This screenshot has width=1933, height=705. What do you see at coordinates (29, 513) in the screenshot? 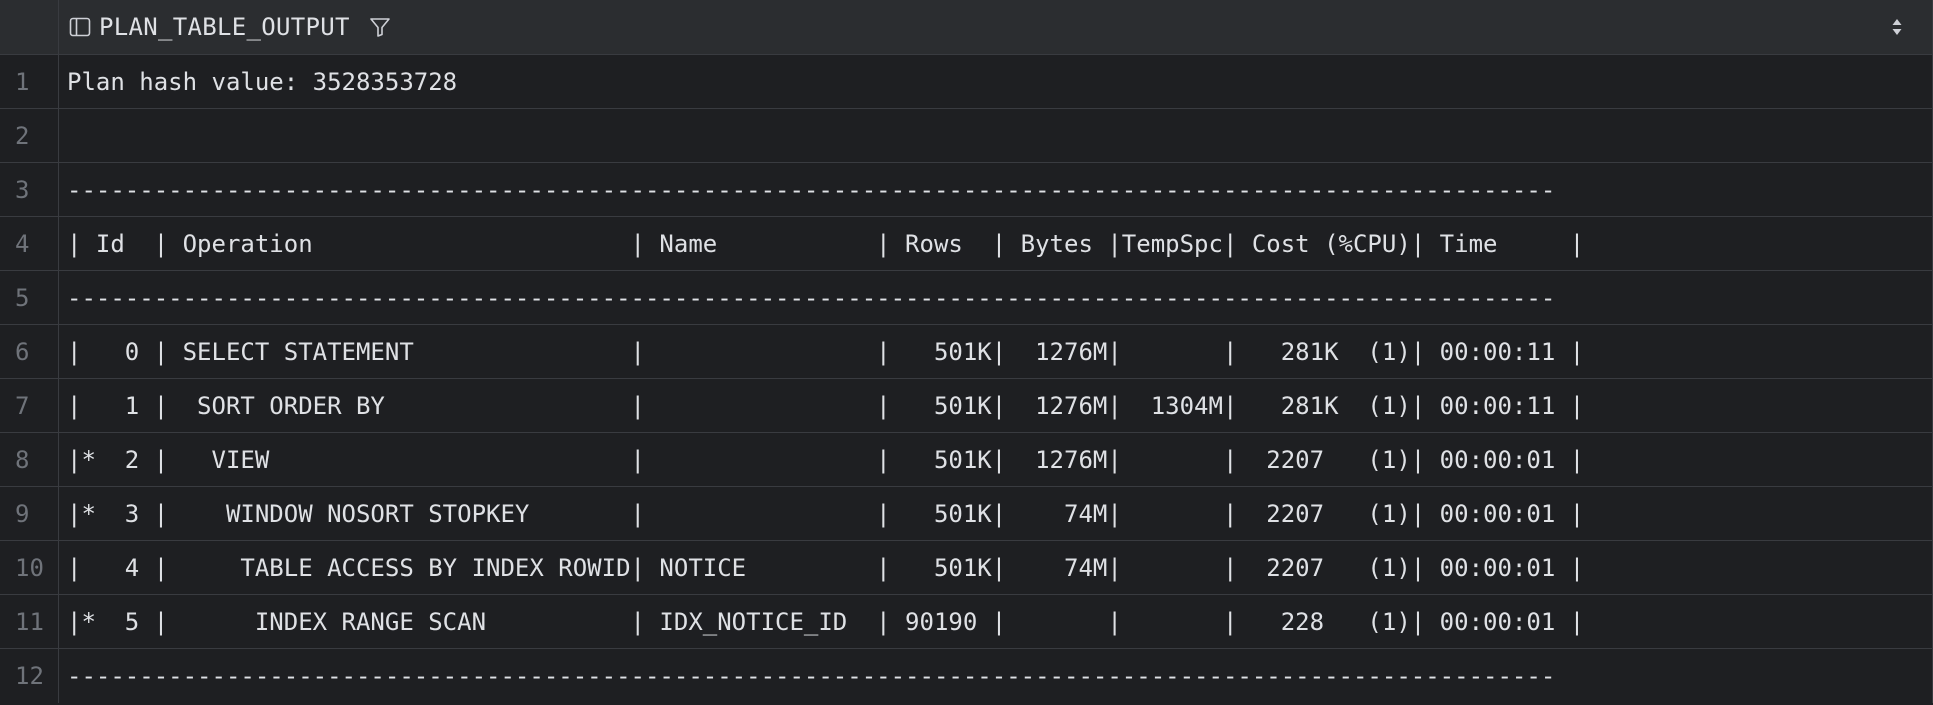
I see `row-number: 9` at bounding box center [29, 513].